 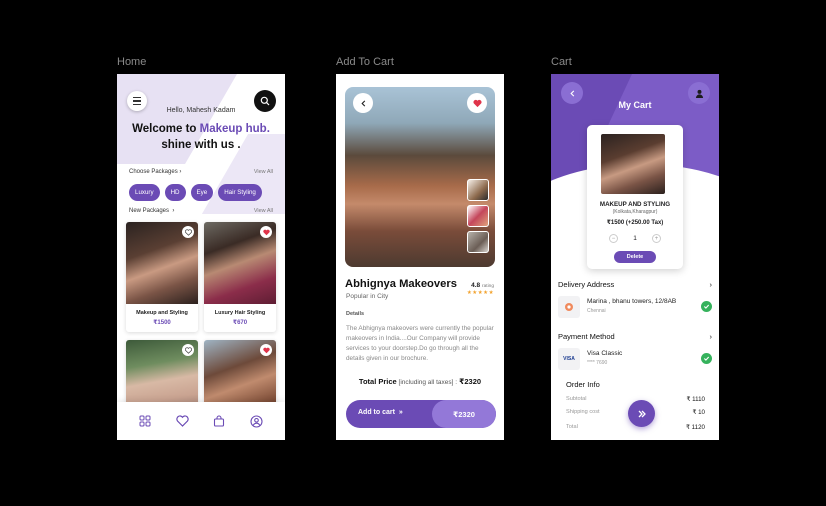 What do you see at coordinates (201, 172) in the screenshot?
I see `packages-header: Choose Packages › View All` at bounding box center [201, 172].